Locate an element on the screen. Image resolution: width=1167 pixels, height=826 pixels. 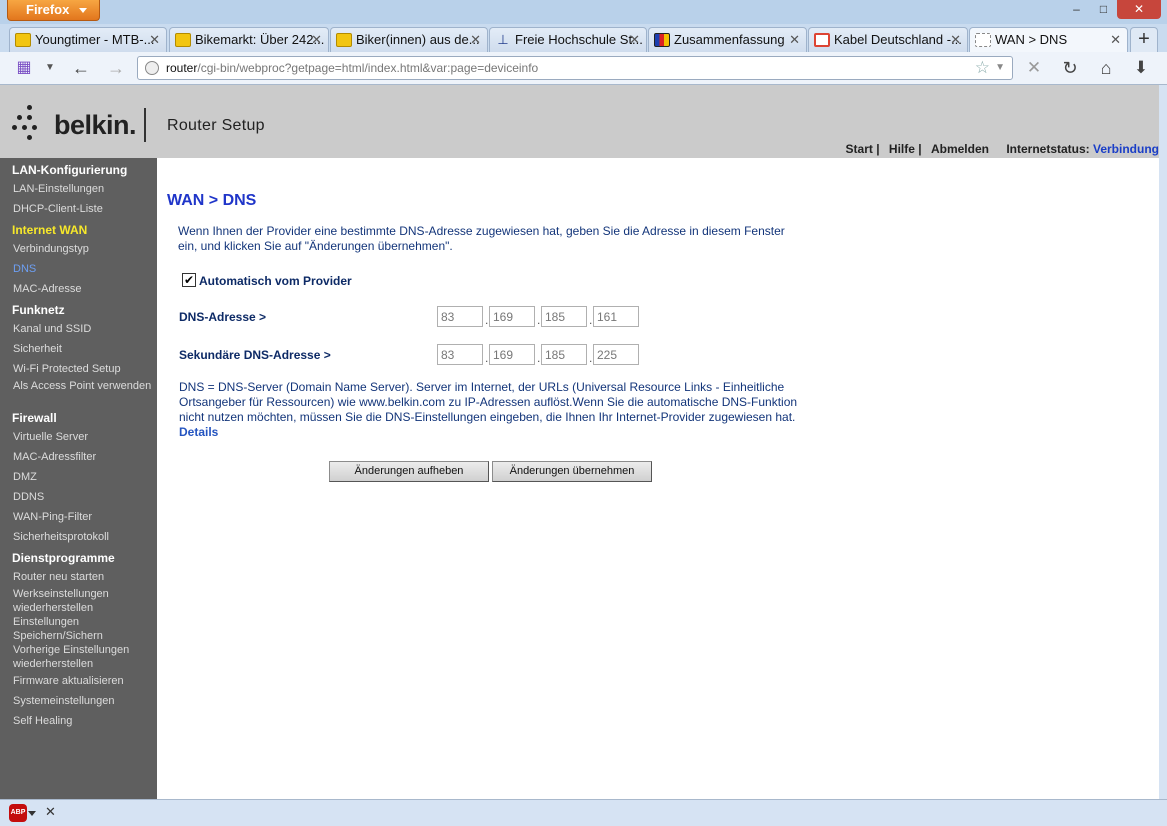
dns2-octet-3-input is located at coordinates (564, 354).